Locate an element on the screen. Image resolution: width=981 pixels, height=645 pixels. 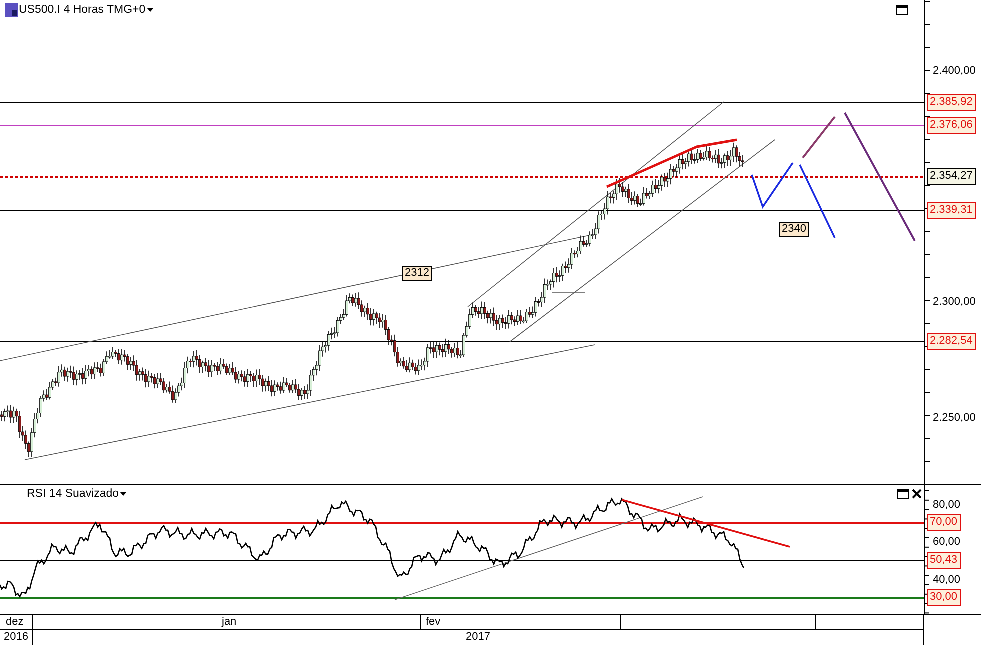
price-tick-label: 2.400,00 is located at coordinates (954, 71).